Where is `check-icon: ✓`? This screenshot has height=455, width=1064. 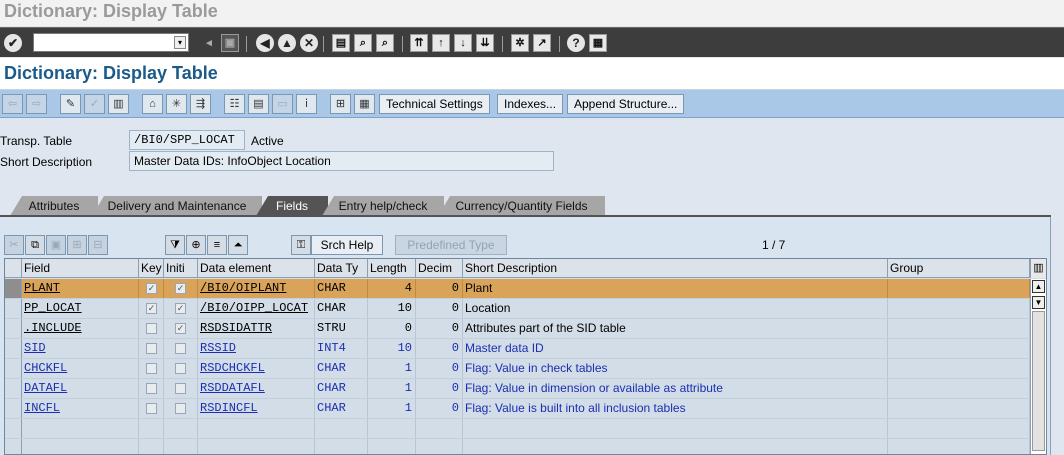 check-icon: ✓ is located at coordinates (94, 104).